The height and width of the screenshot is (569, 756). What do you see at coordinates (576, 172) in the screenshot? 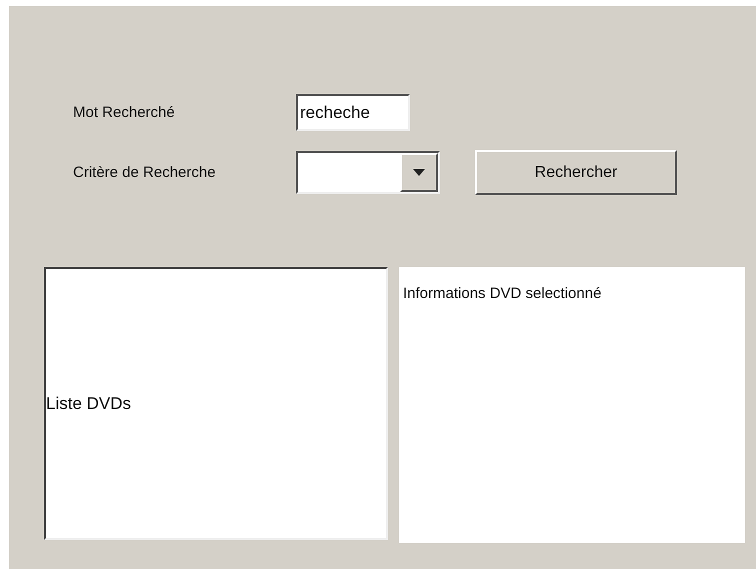
I see `search-button: Rechercher` at bounding box center [576, 172].